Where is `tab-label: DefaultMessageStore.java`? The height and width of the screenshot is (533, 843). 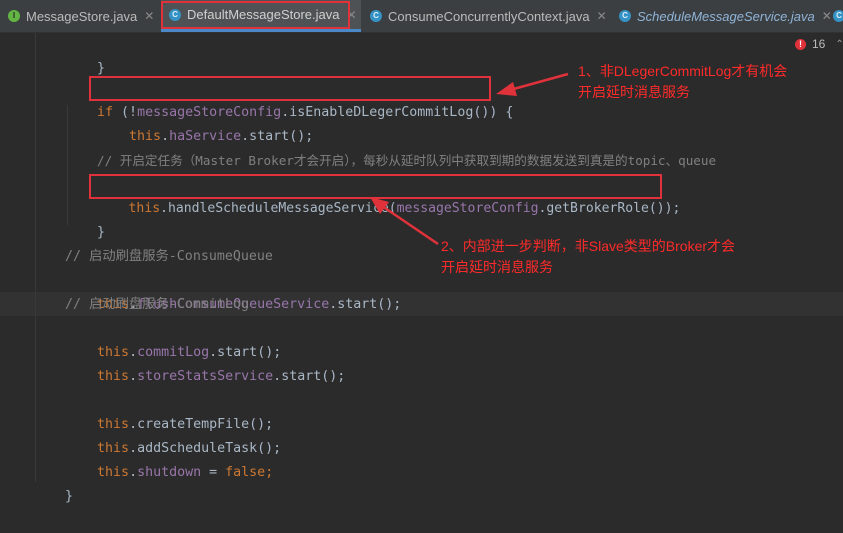
tab-label: DefaultMessageStore.java is located at coordinates (263, 14).